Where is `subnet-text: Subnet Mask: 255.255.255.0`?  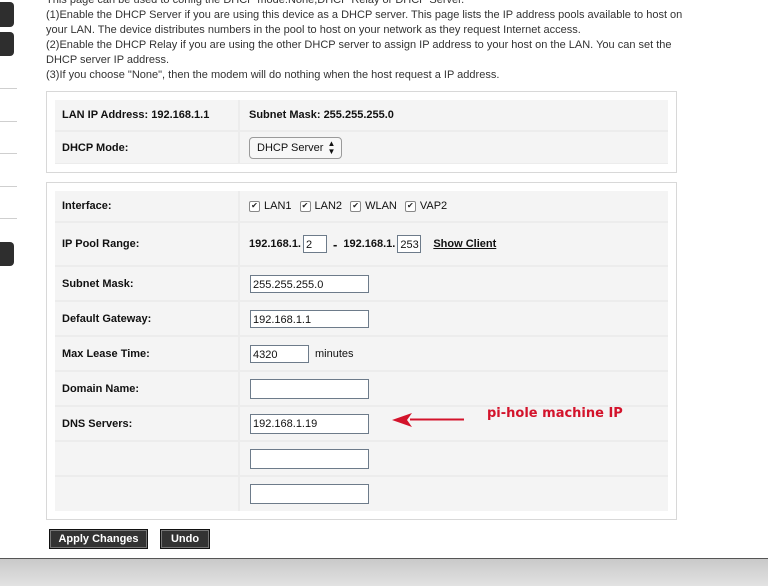 subnet-text: Subnet Mask: 255.255.255.0 is located at coordinates (454, 115).